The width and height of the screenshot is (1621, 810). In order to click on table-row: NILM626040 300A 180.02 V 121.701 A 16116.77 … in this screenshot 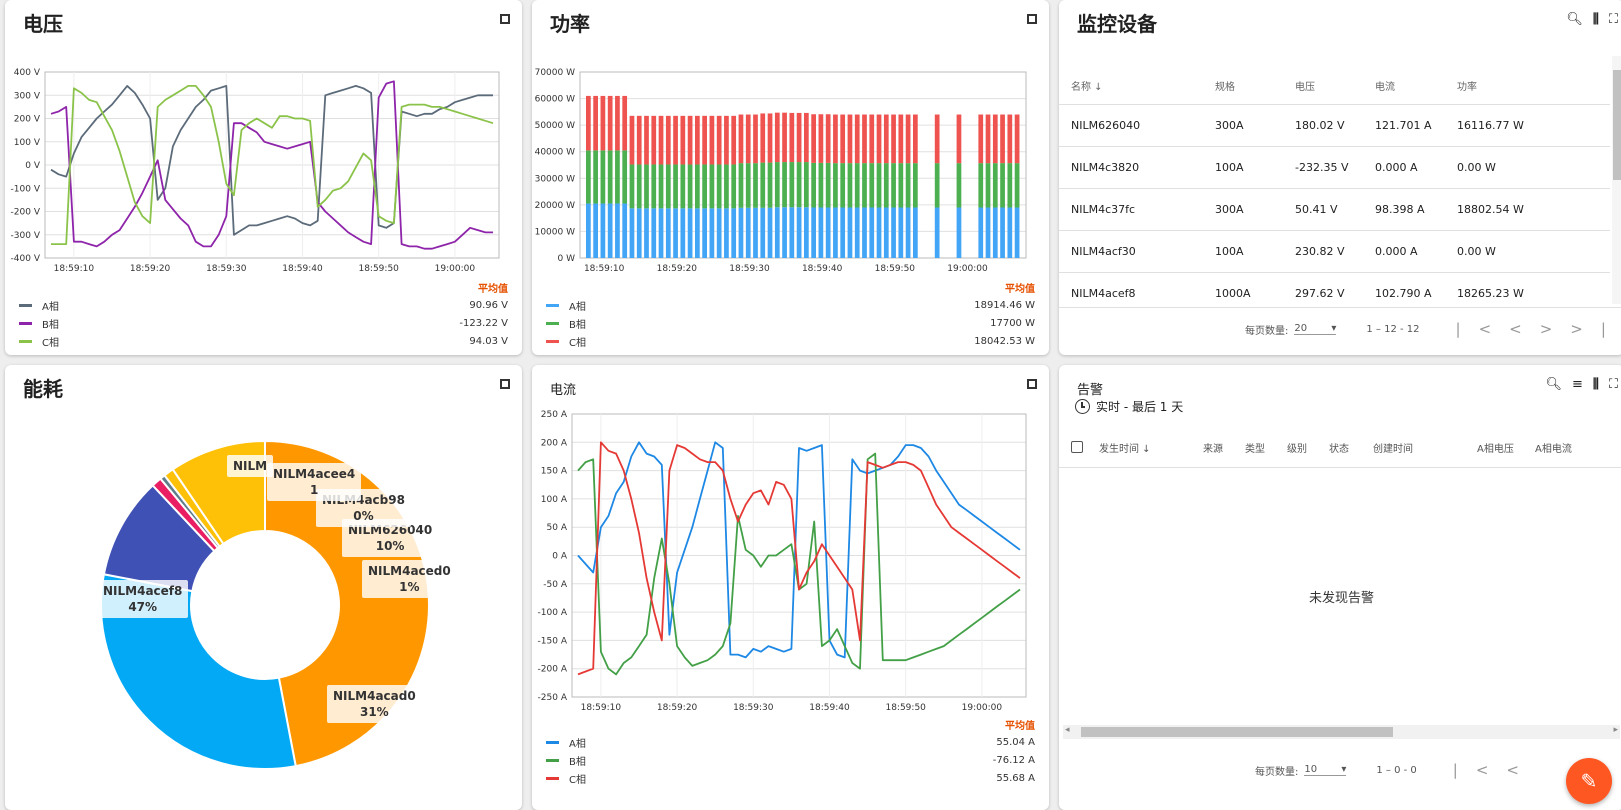, I will do `click(1334, 126)`.